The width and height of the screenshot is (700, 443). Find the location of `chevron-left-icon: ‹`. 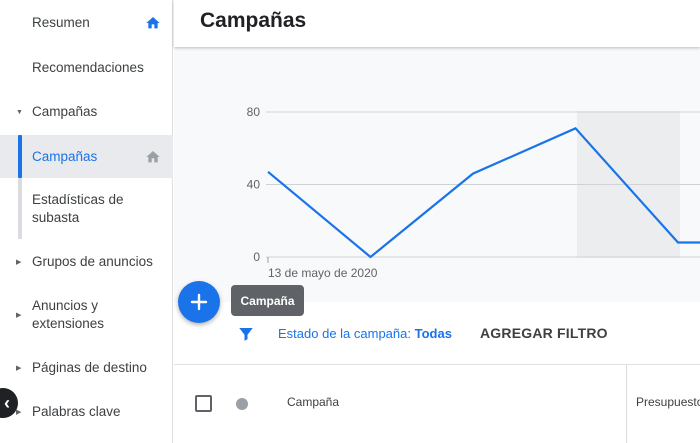

chevron-left-icon: ‹ is located at coordinates (7, 402).